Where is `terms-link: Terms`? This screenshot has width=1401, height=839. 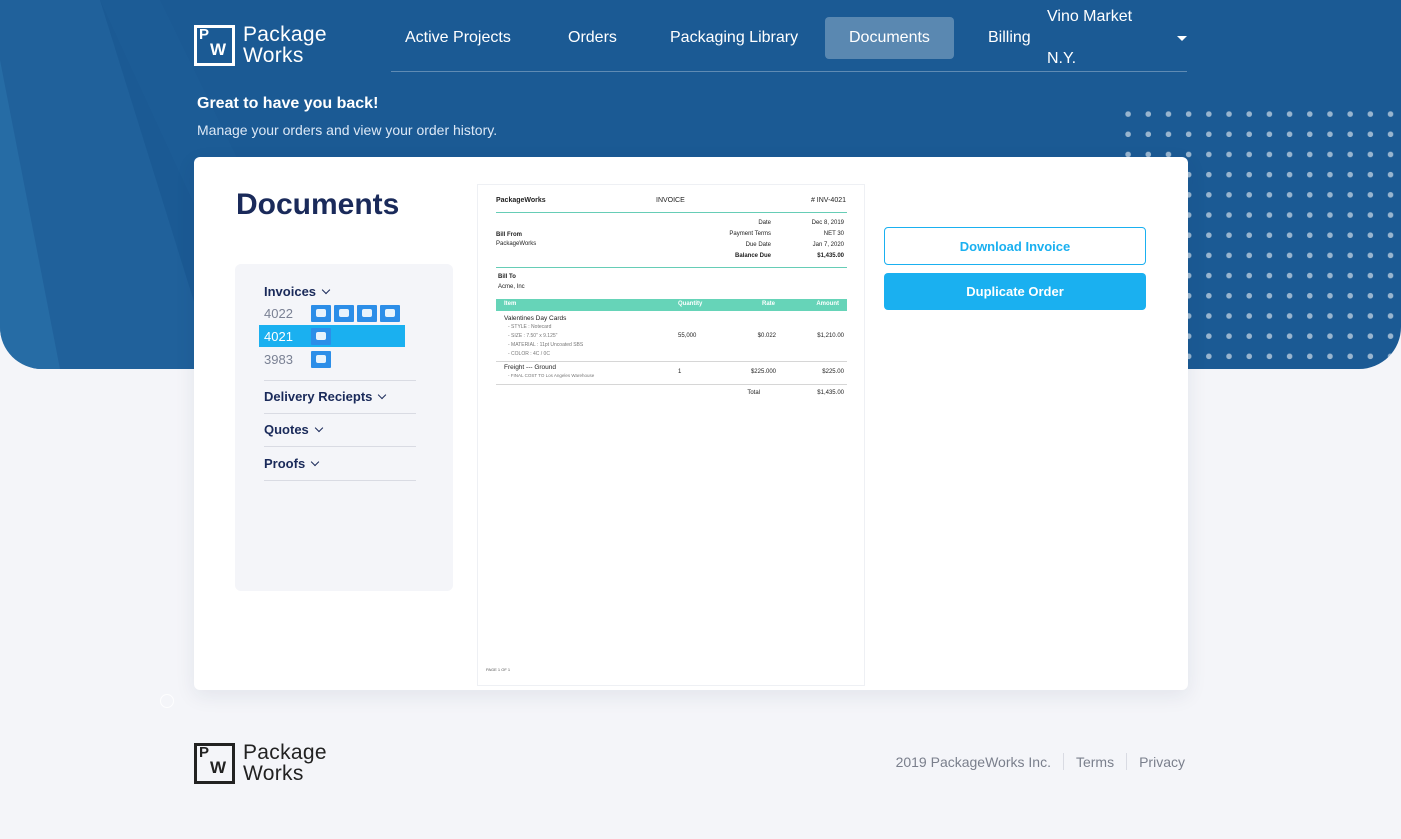 terms-link: Terms is located at coordinates (1095, 762).